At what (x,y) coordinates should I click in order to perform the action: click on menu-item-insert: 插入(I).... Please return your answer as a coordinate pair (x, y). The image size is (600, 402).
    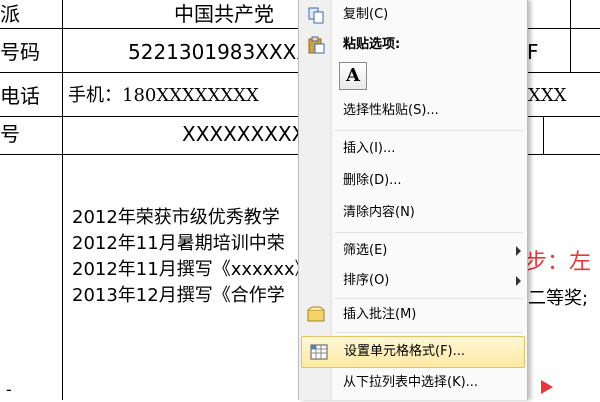
    Looking at the image, I should click on (413, 149).